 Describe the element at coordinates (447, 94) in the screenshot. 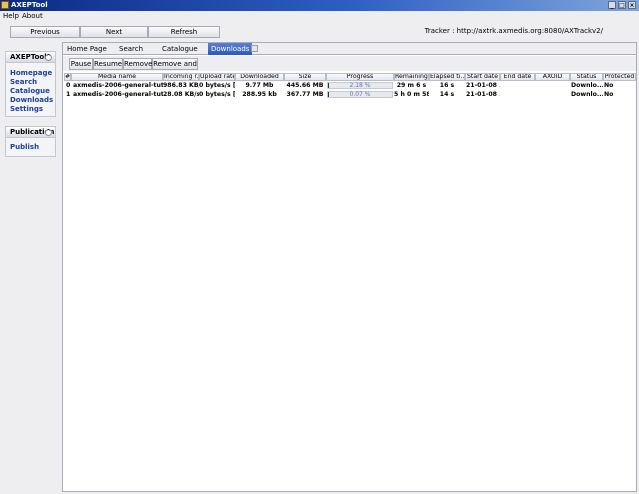

I see `elapsed-time: 14 s` at that location.